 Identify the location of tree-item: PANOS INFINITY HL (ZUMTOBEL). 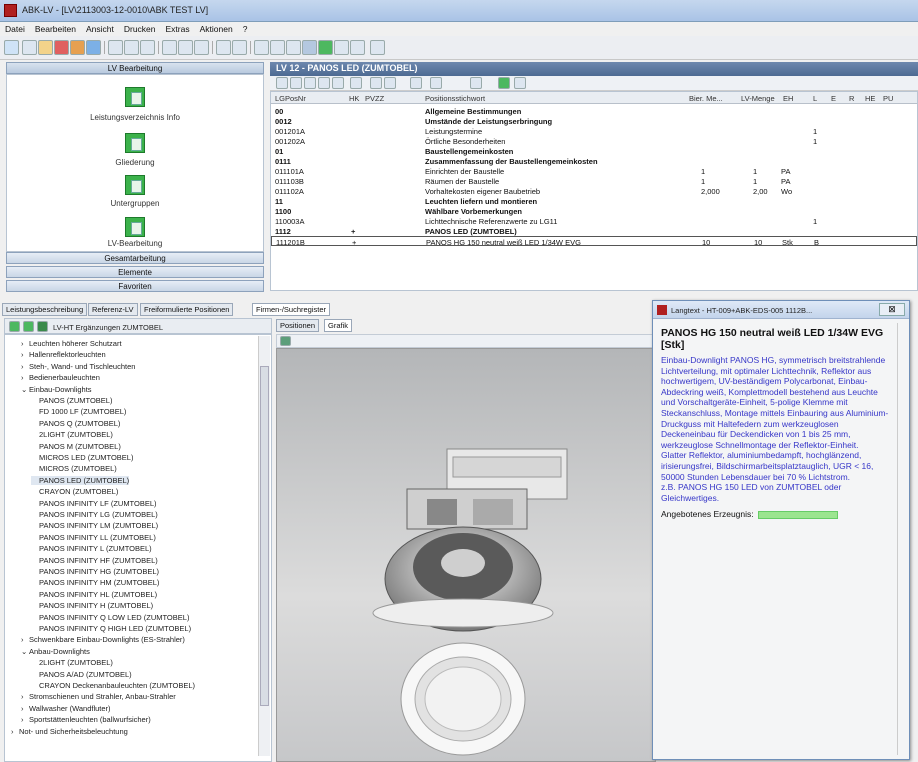
(94, 594).